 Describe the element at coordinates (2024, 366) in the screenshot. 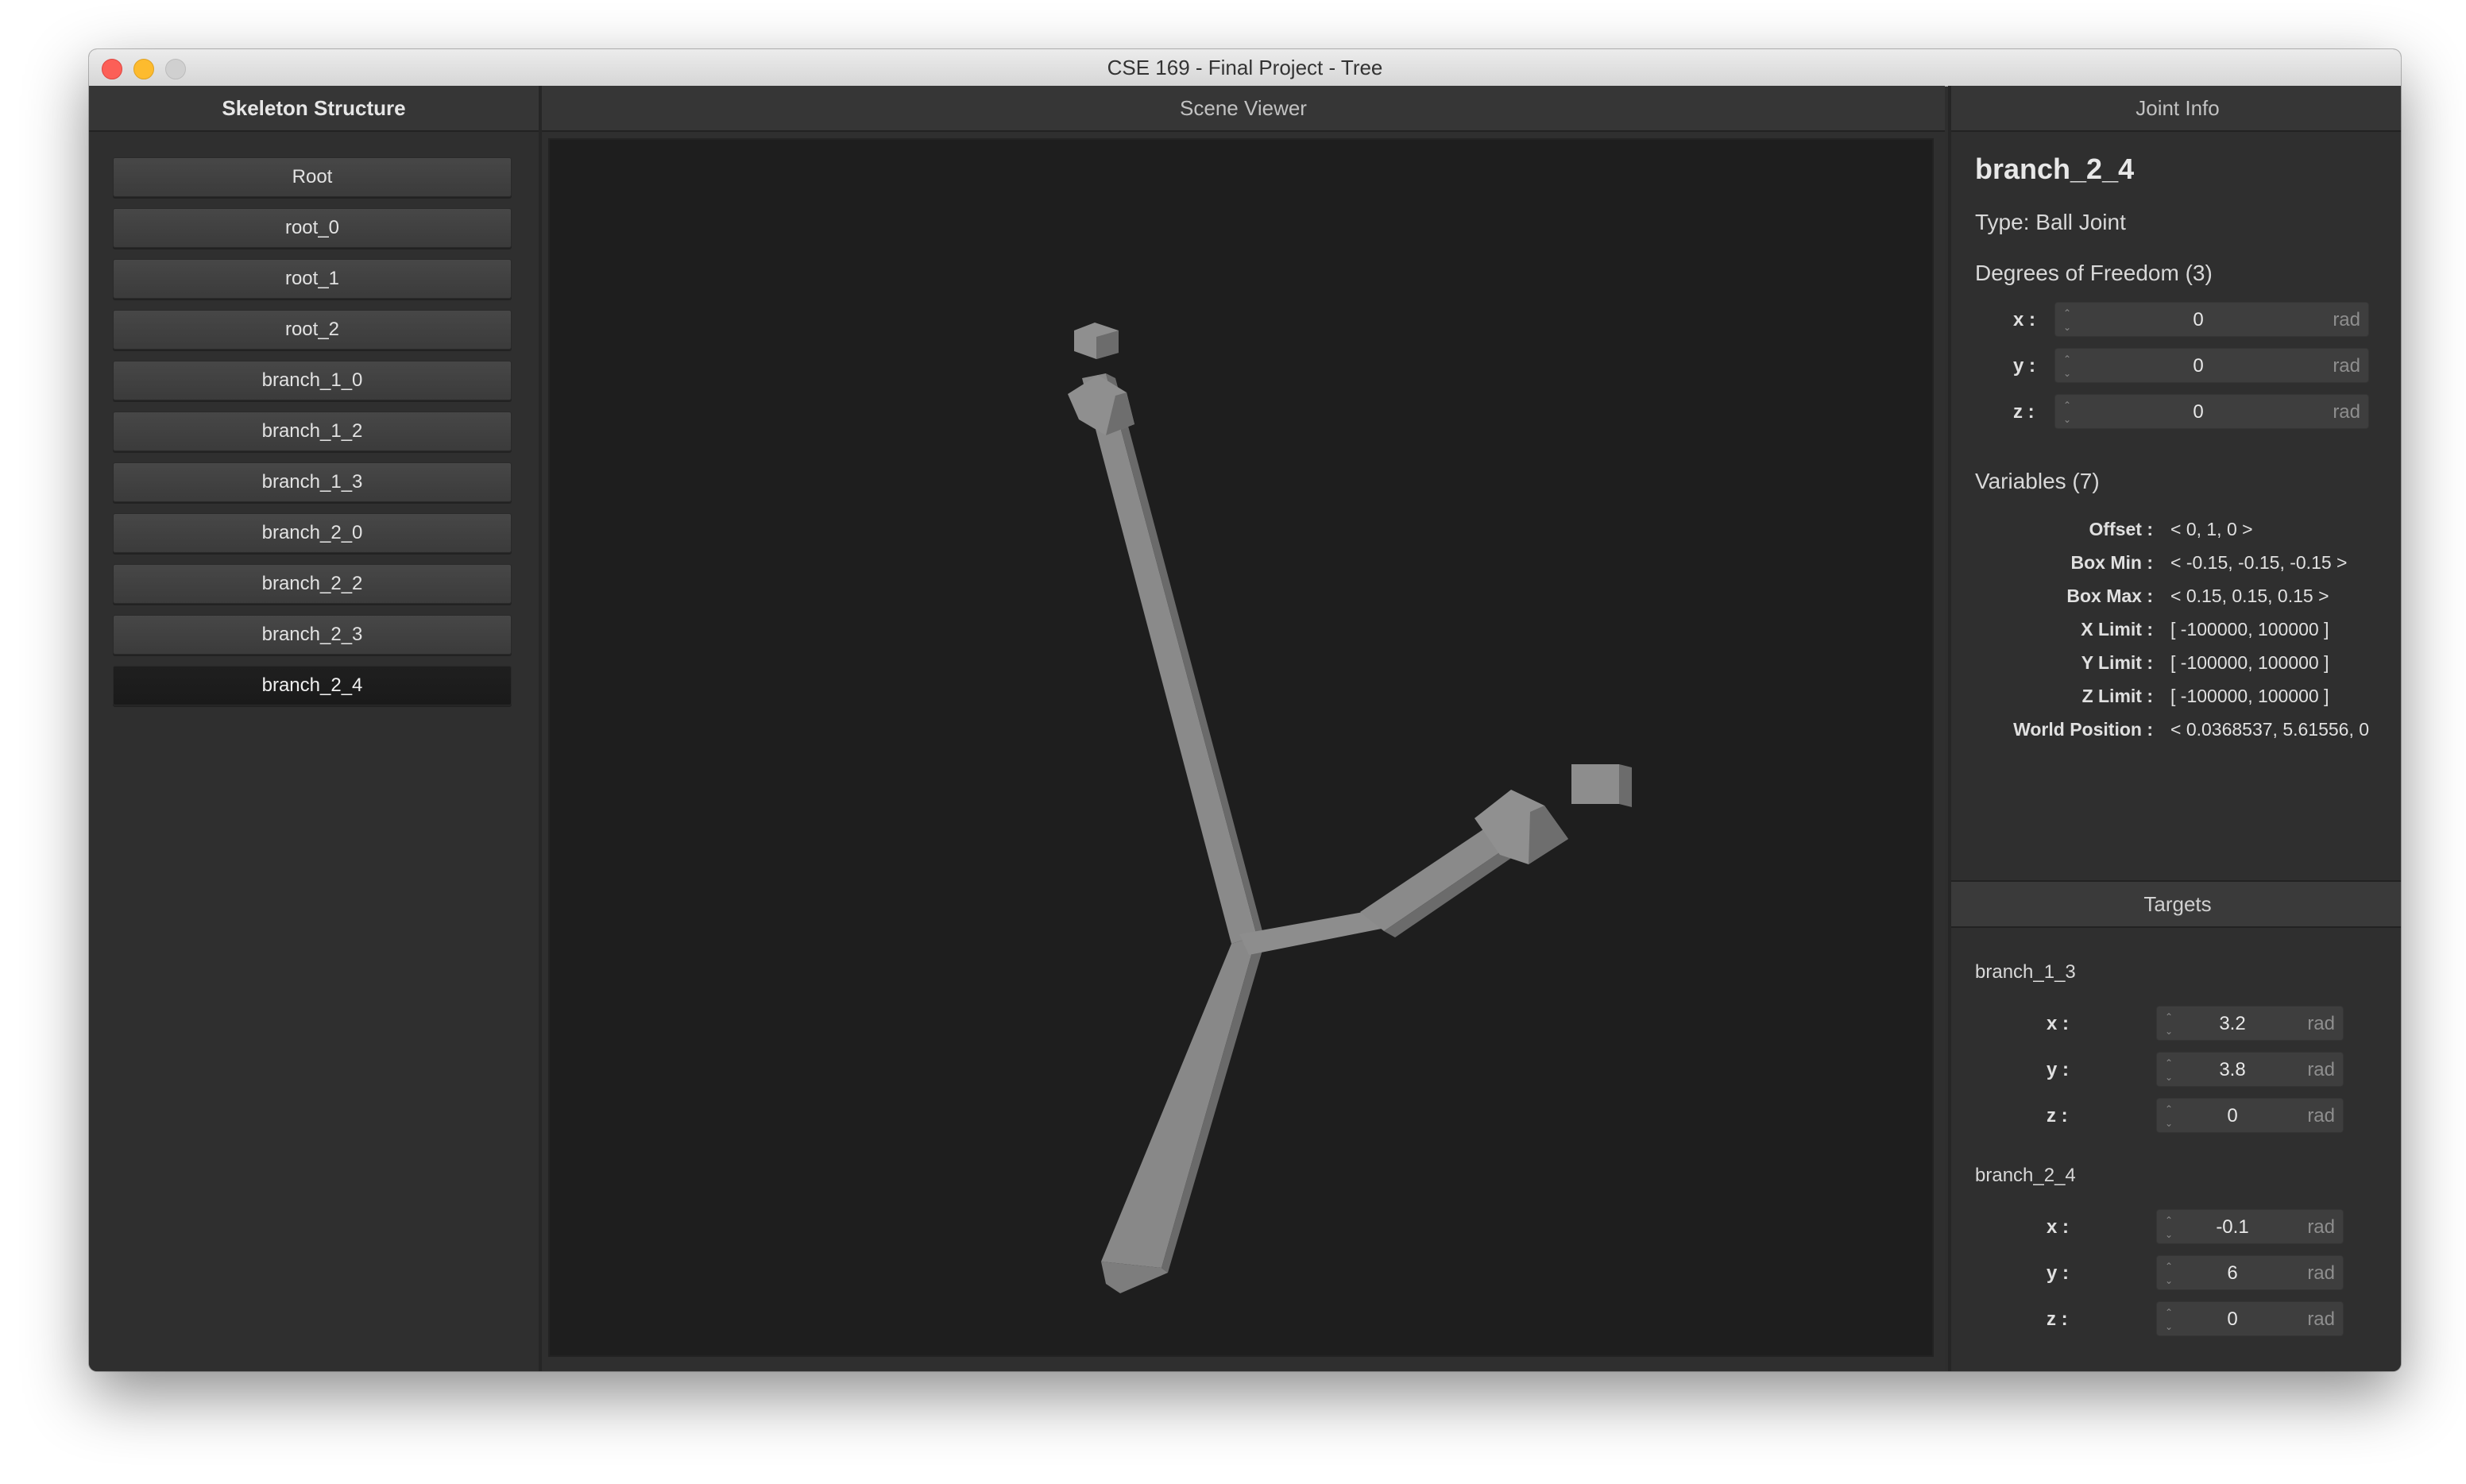

I see `dof-label: y :` at that location.